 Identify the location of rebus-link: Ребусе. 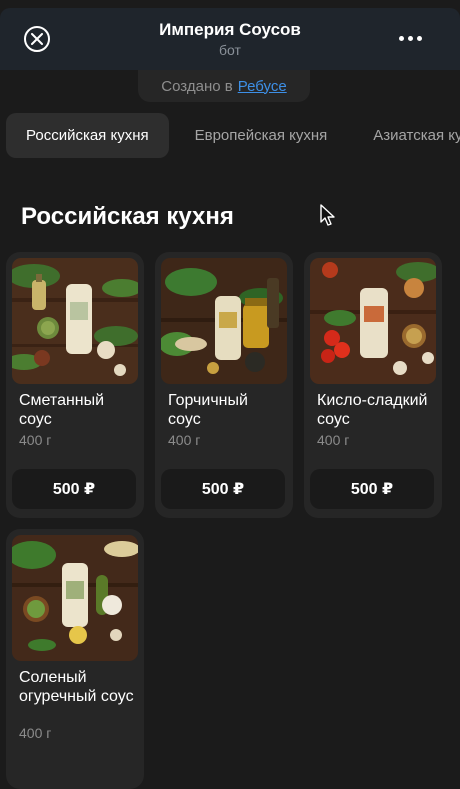
(262, 86).